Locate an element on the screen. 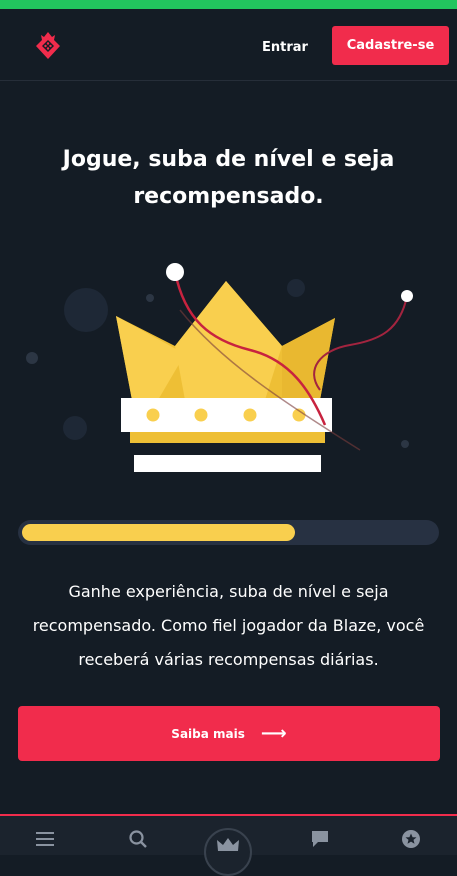 This screenshot has width=457, height=876. bottom-navigation is located at coordinates (228, 845).